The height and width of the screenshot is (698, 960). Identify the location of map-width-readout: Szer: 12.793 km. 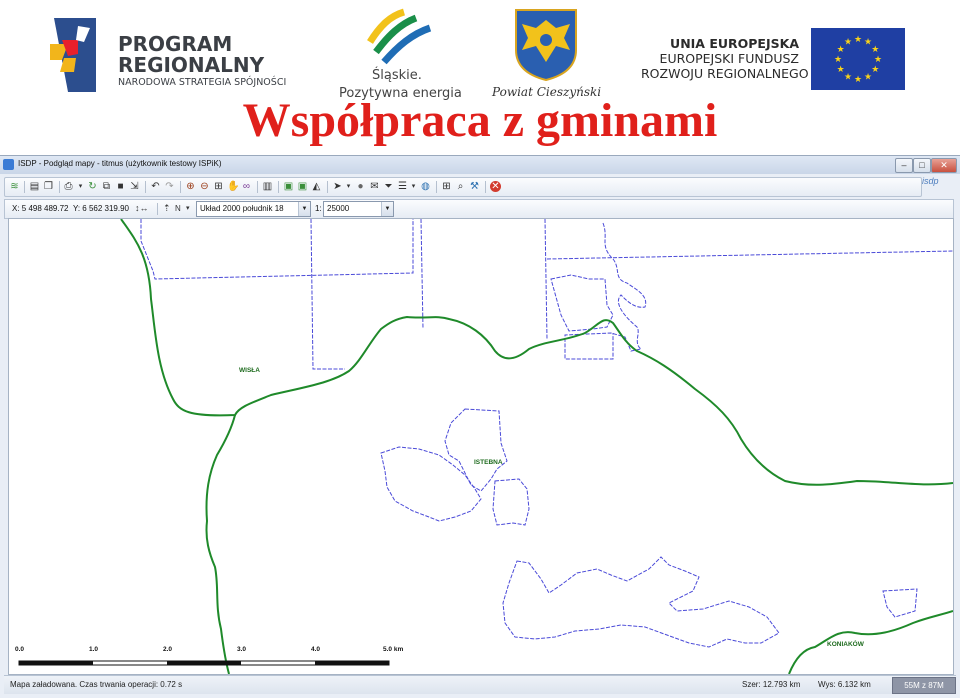
(771, 684).